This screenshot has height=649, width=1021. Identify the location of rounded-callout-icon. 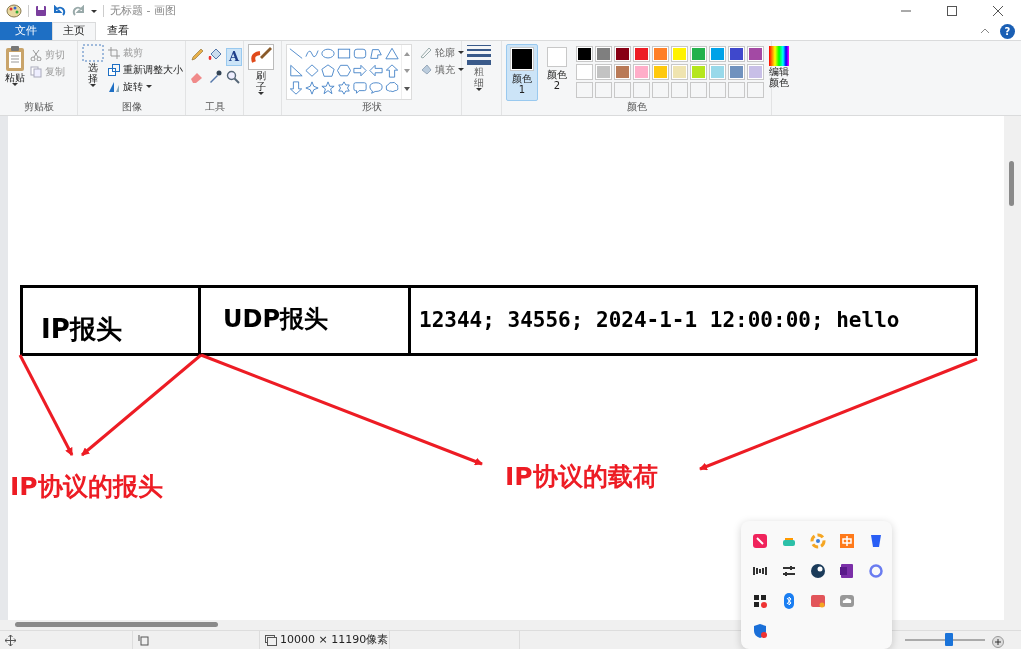
(360, 88).